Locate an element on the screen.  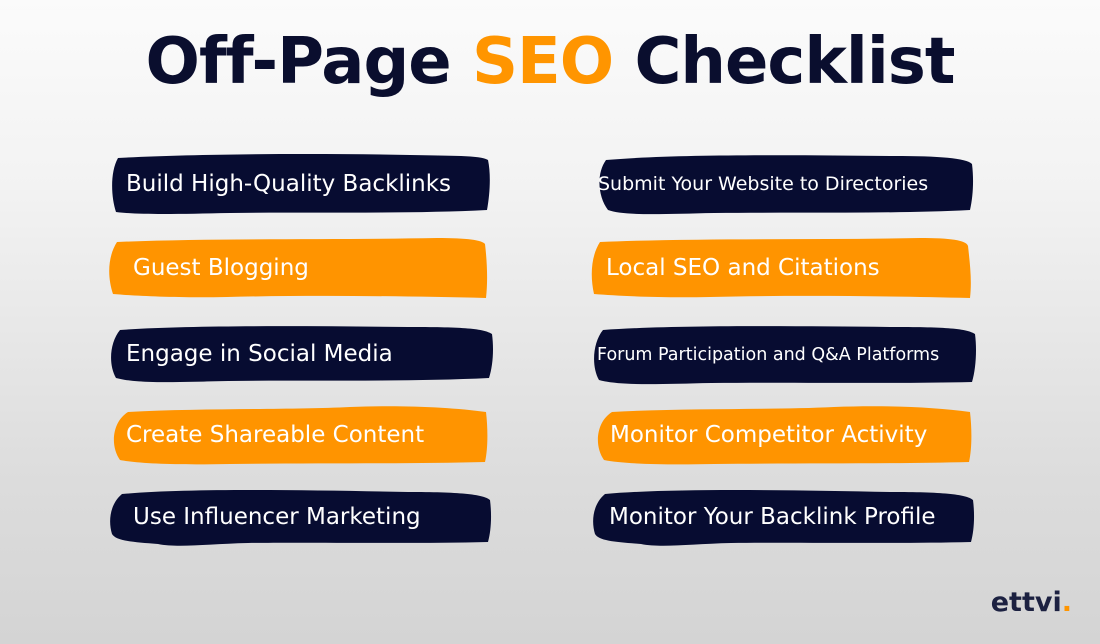
item-label: Local SEO and Citations is located at coordinates (743, 268).